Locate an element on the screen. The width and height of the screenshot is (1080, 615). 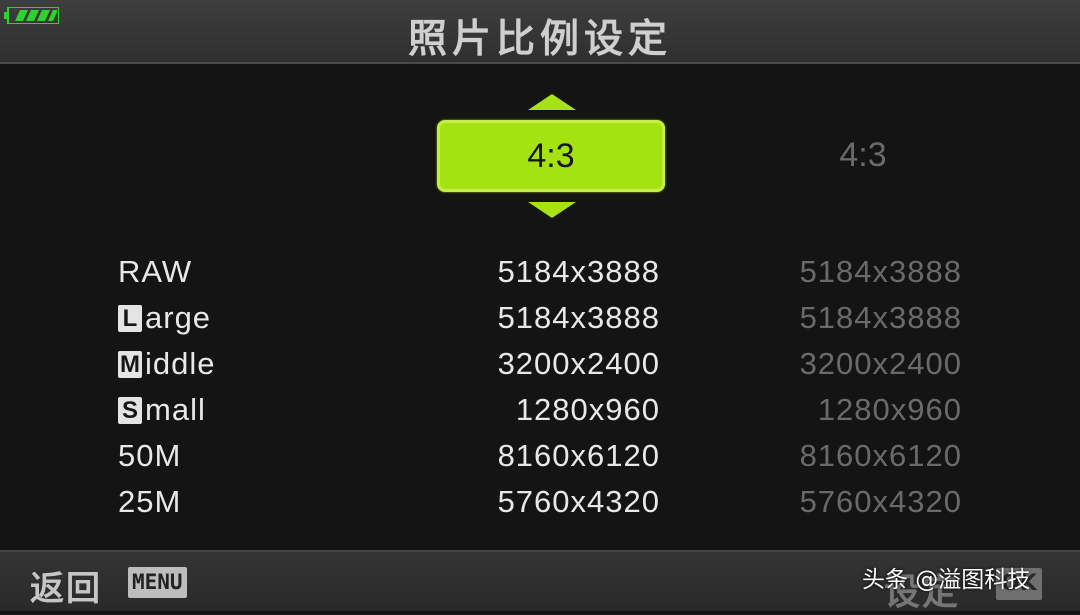
title-bar: 照片比例设定 is located at coordinates (540, 32).